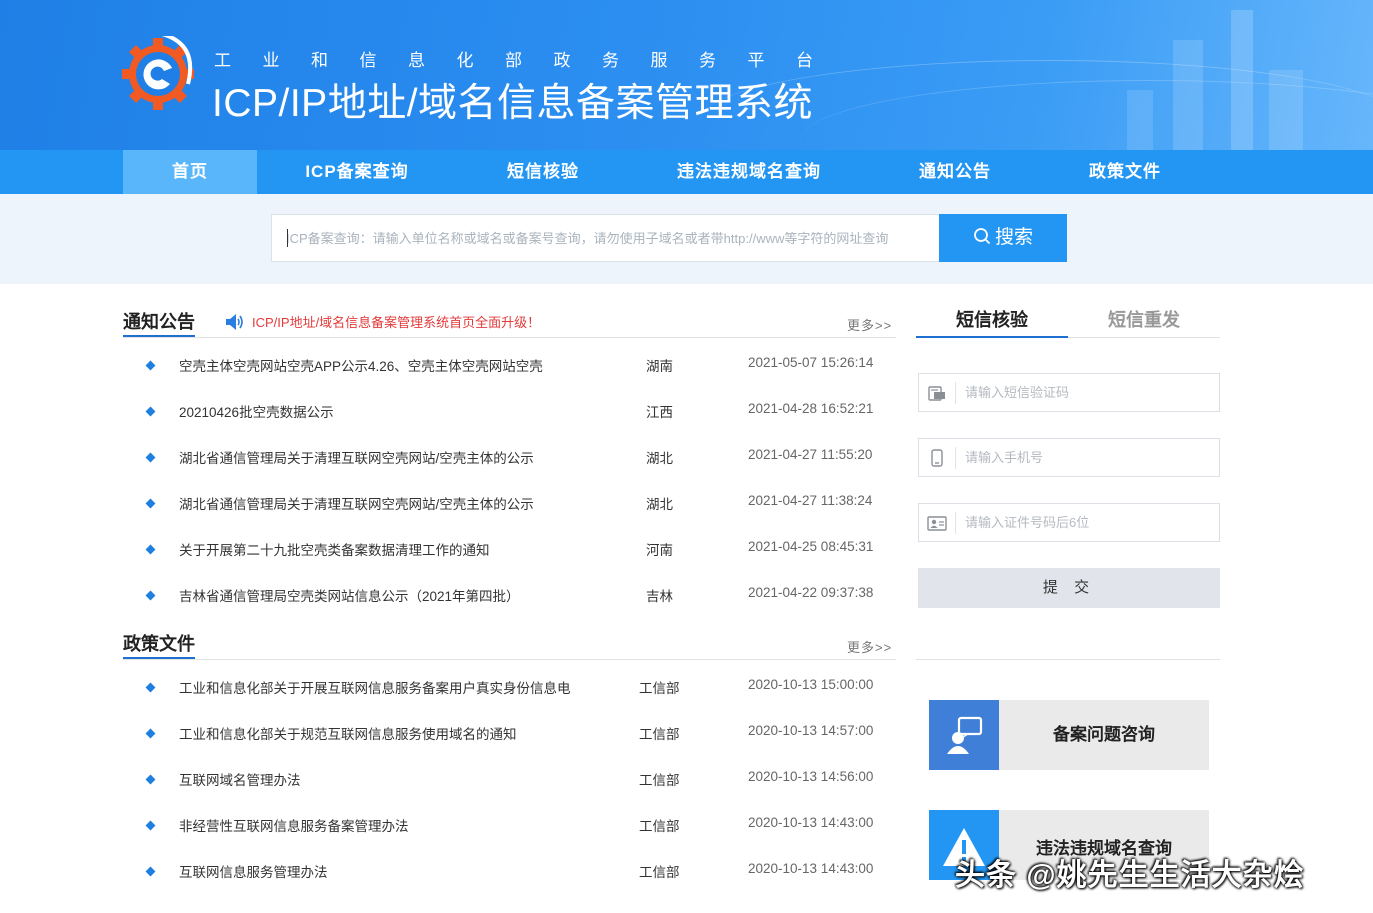 The image size is (1373, 913). Describe the element at coordinates (811, 776) in the screenshot. I see `policy-row-time: 2020-10-13 14:56:00` at that location.